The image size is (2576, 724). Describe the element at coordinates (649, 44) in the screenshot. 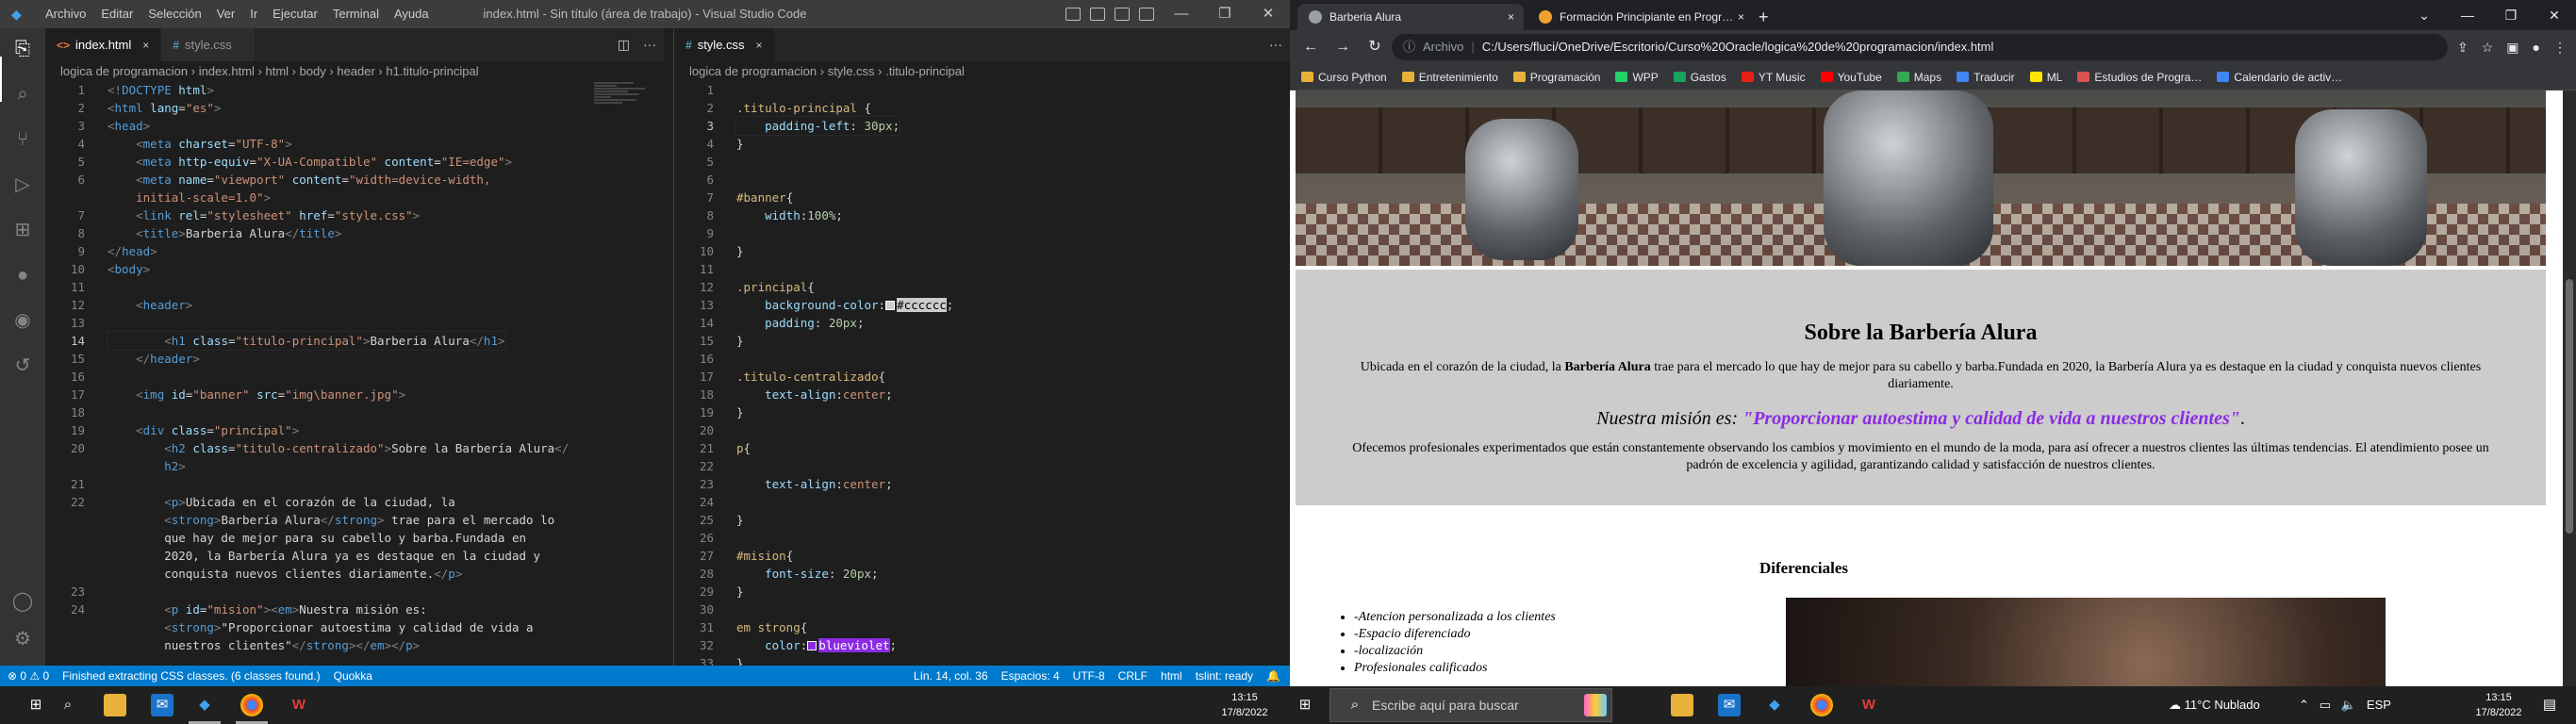

I see `more-actions-icon: ···` at that location.